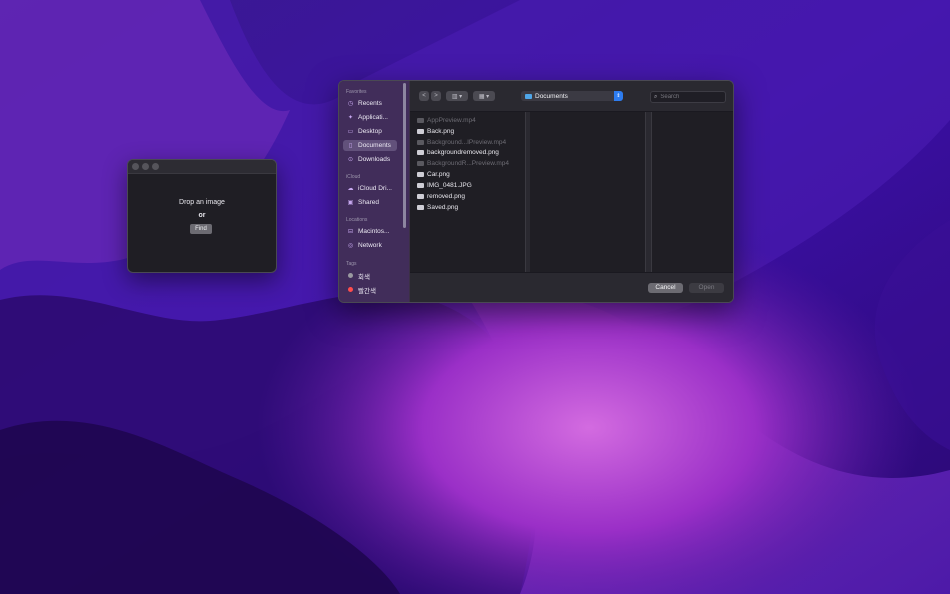 The height and width of the screenshot is (594, 950). Describe the element at coordinates (424, 96) in the screenshot. I see `back-button: <` at that location.